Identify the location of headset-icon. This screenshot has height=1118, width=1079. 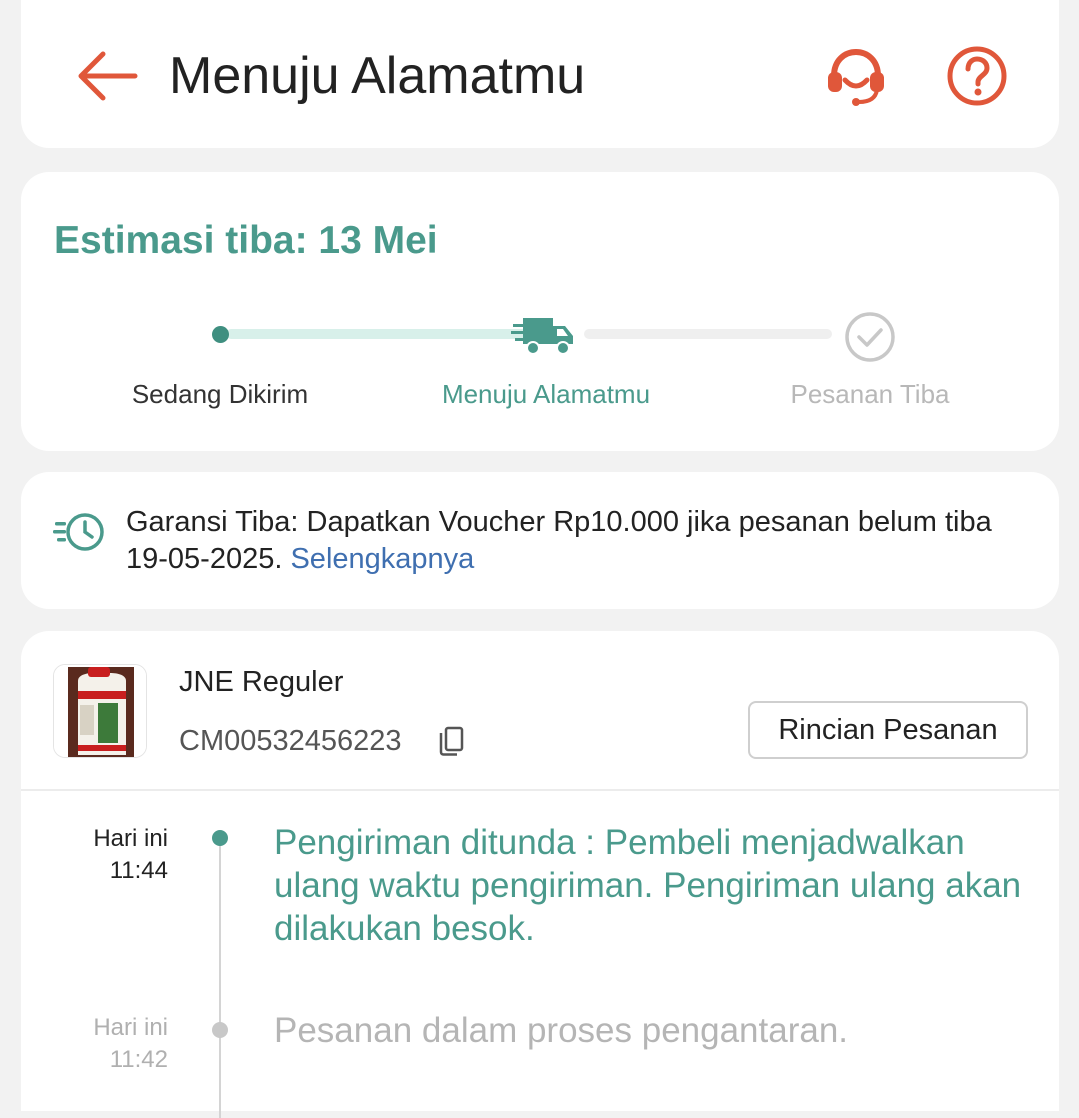
(856, 77).